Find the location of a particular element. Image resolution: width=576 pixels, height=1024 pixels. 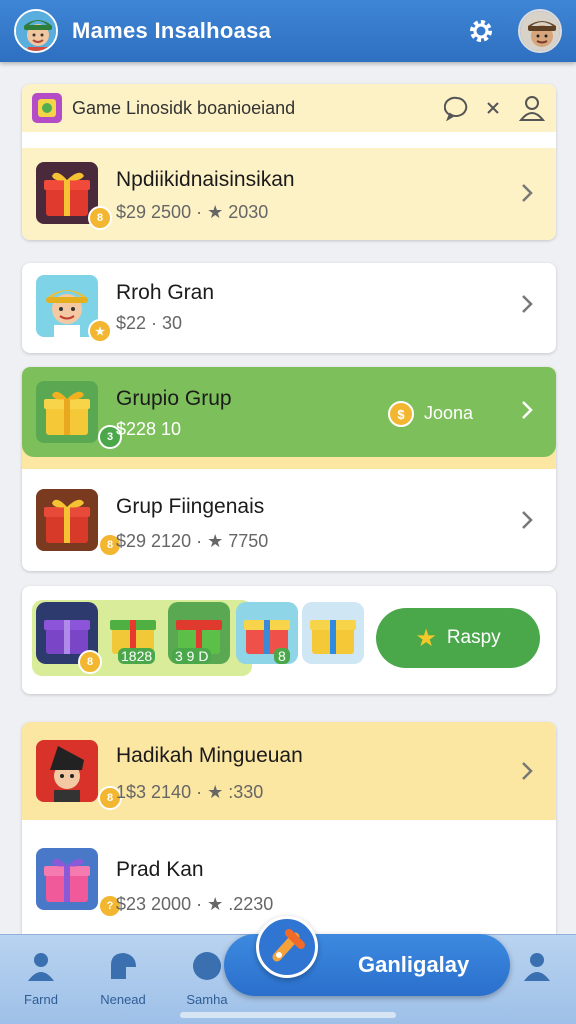

redeem-label: Raspy is located at coordinates (473, 637).